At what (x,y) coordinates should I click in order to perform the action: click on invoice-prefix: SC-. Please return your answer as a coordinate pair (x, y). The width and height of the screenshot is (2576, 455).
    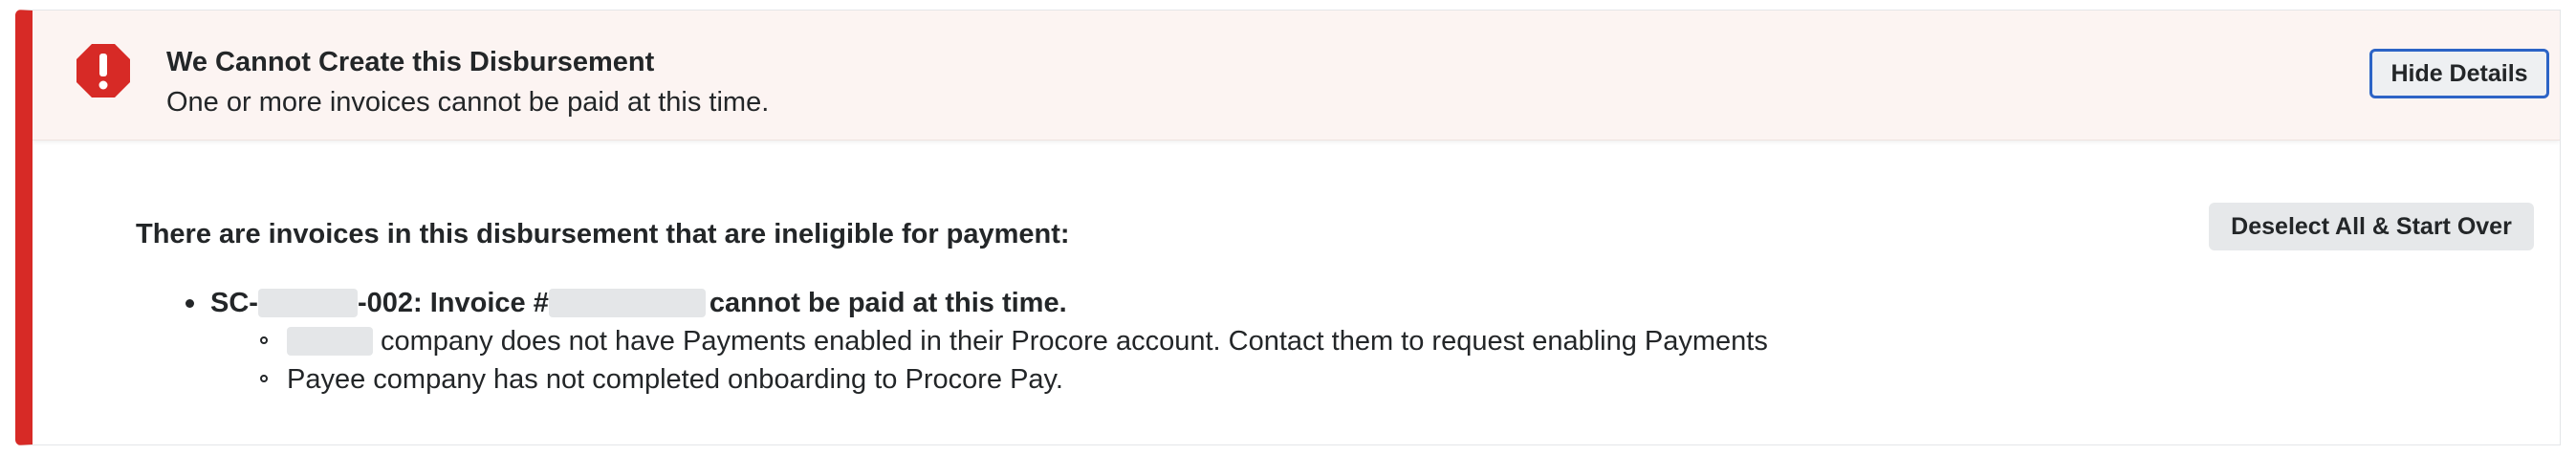
    Looking at the image, I should click on (234, 303).